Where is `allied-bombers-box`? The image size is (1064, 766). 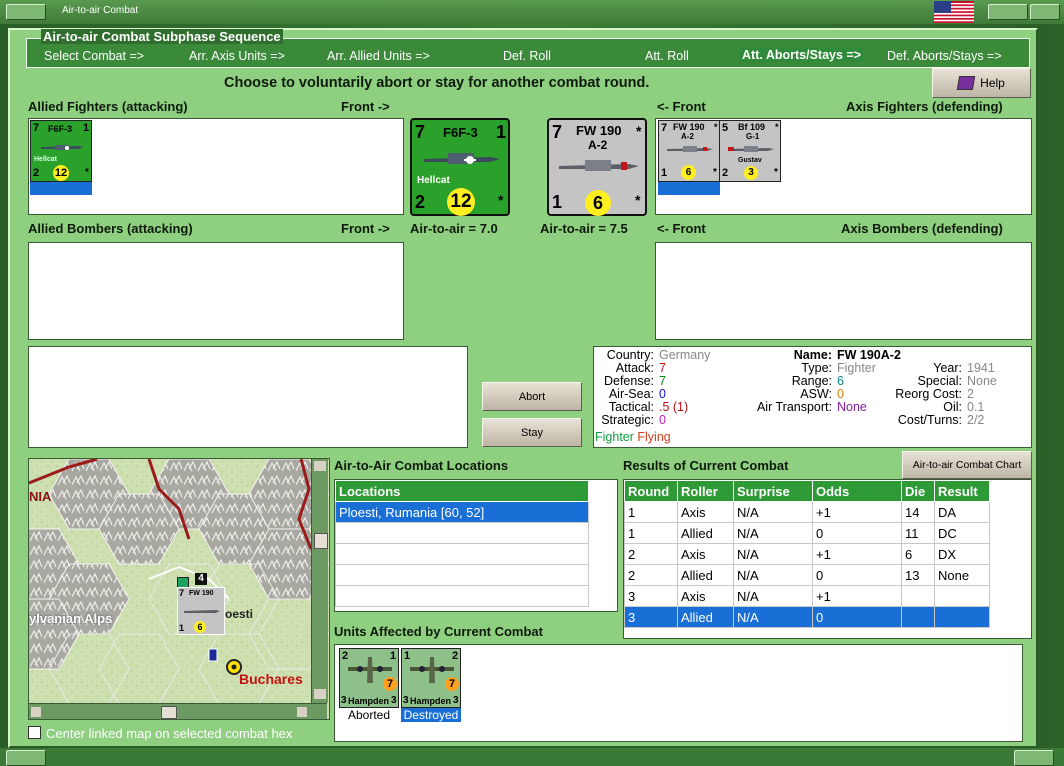 allied-bombers-box is located at coordinates (216, 291).